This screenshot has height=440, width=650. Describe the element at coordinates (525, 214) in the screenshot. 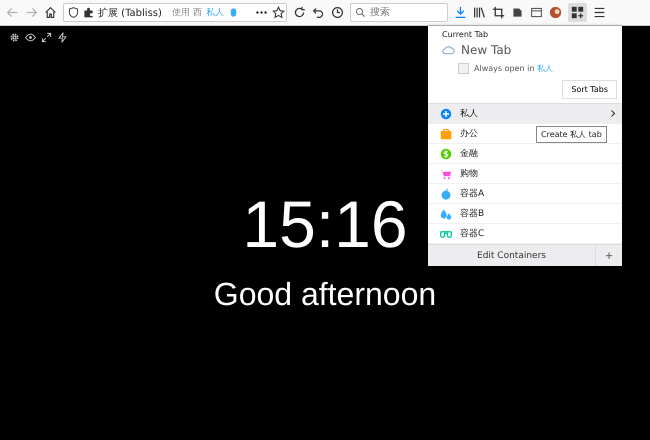

I see `container-item: 容器B` at that location.